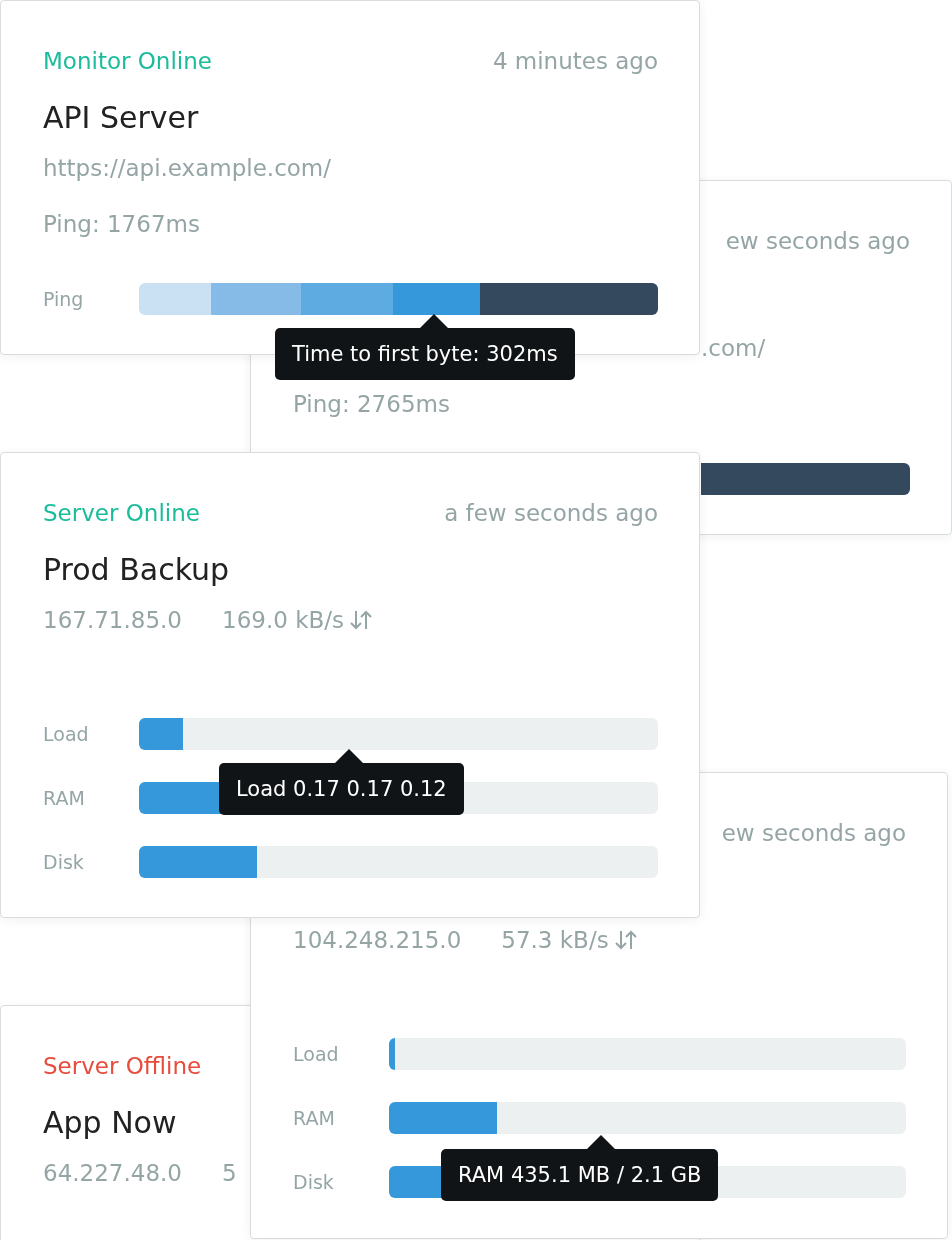  Describe the element at coordinates (121, 224) in the screenshot. I see `ping-text: Ping: 1767ms` at that location.